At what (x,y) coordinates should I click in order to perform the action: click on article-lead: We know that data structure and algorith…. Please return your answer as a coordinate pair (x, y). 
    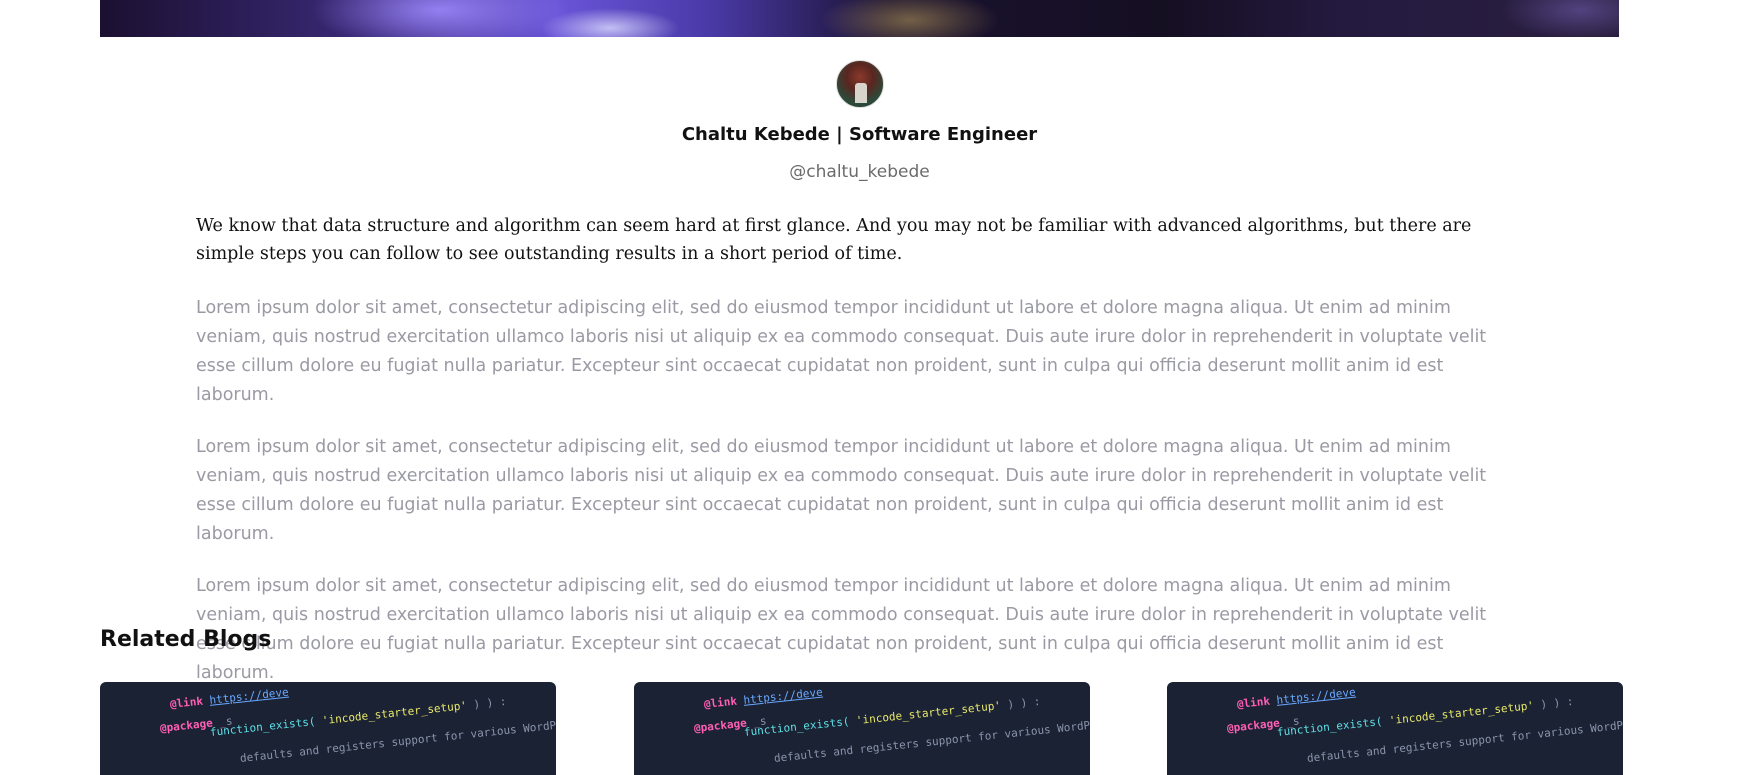
    Looking at the image, I should click on (834, 240).